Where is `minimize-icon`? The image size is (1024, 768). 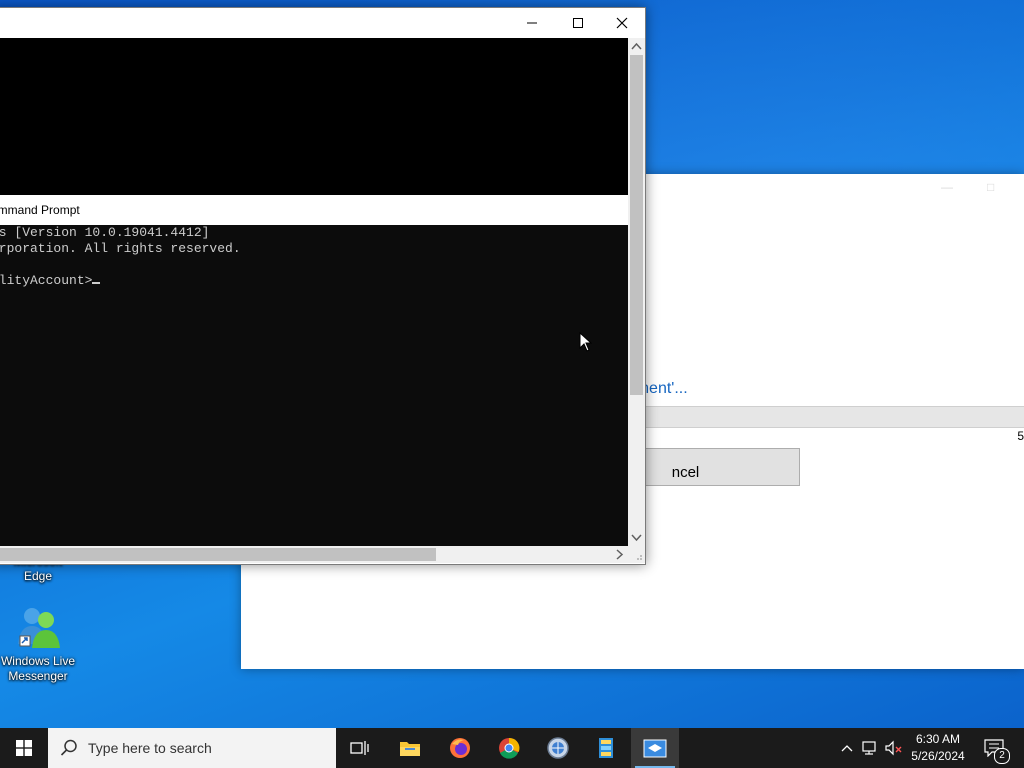 minimize-icon is located at coordinates (532, 23).